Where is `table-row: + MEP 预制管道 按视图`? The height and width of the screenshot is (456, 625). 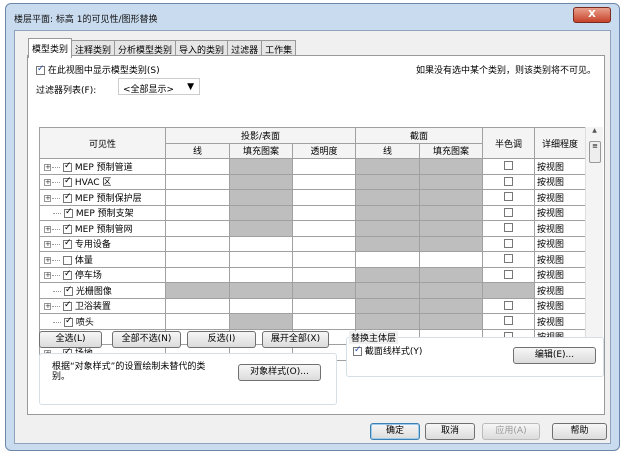 table-row: + MEP 预制管道 按视图 is located at coordinates (312, 166).